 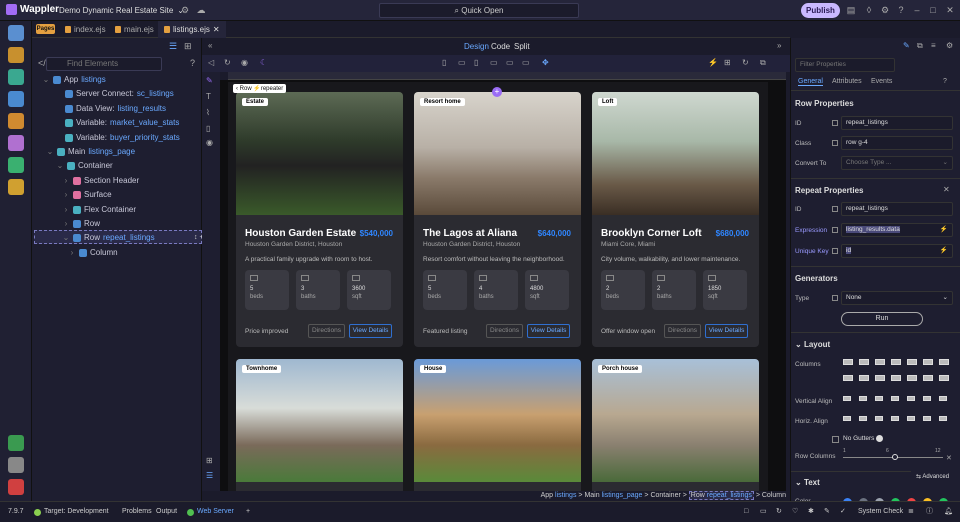 I want to click on convert-select: Choose Type ... ⌄, so click(x=897, y=163).